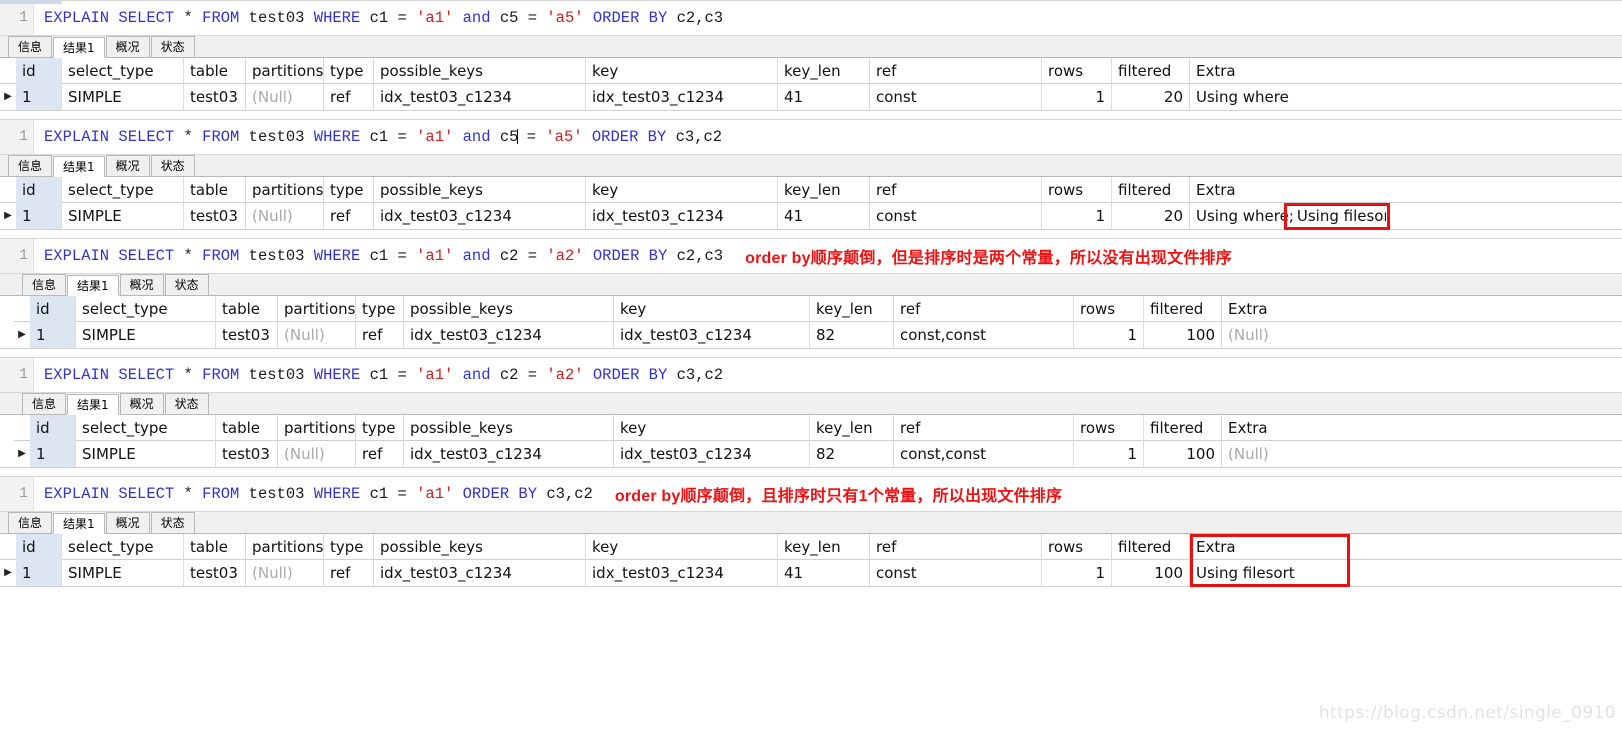  Describe the element at coordinates (1330, 454) in the screenshot. I see `cell-extra: (Null)` at that location.